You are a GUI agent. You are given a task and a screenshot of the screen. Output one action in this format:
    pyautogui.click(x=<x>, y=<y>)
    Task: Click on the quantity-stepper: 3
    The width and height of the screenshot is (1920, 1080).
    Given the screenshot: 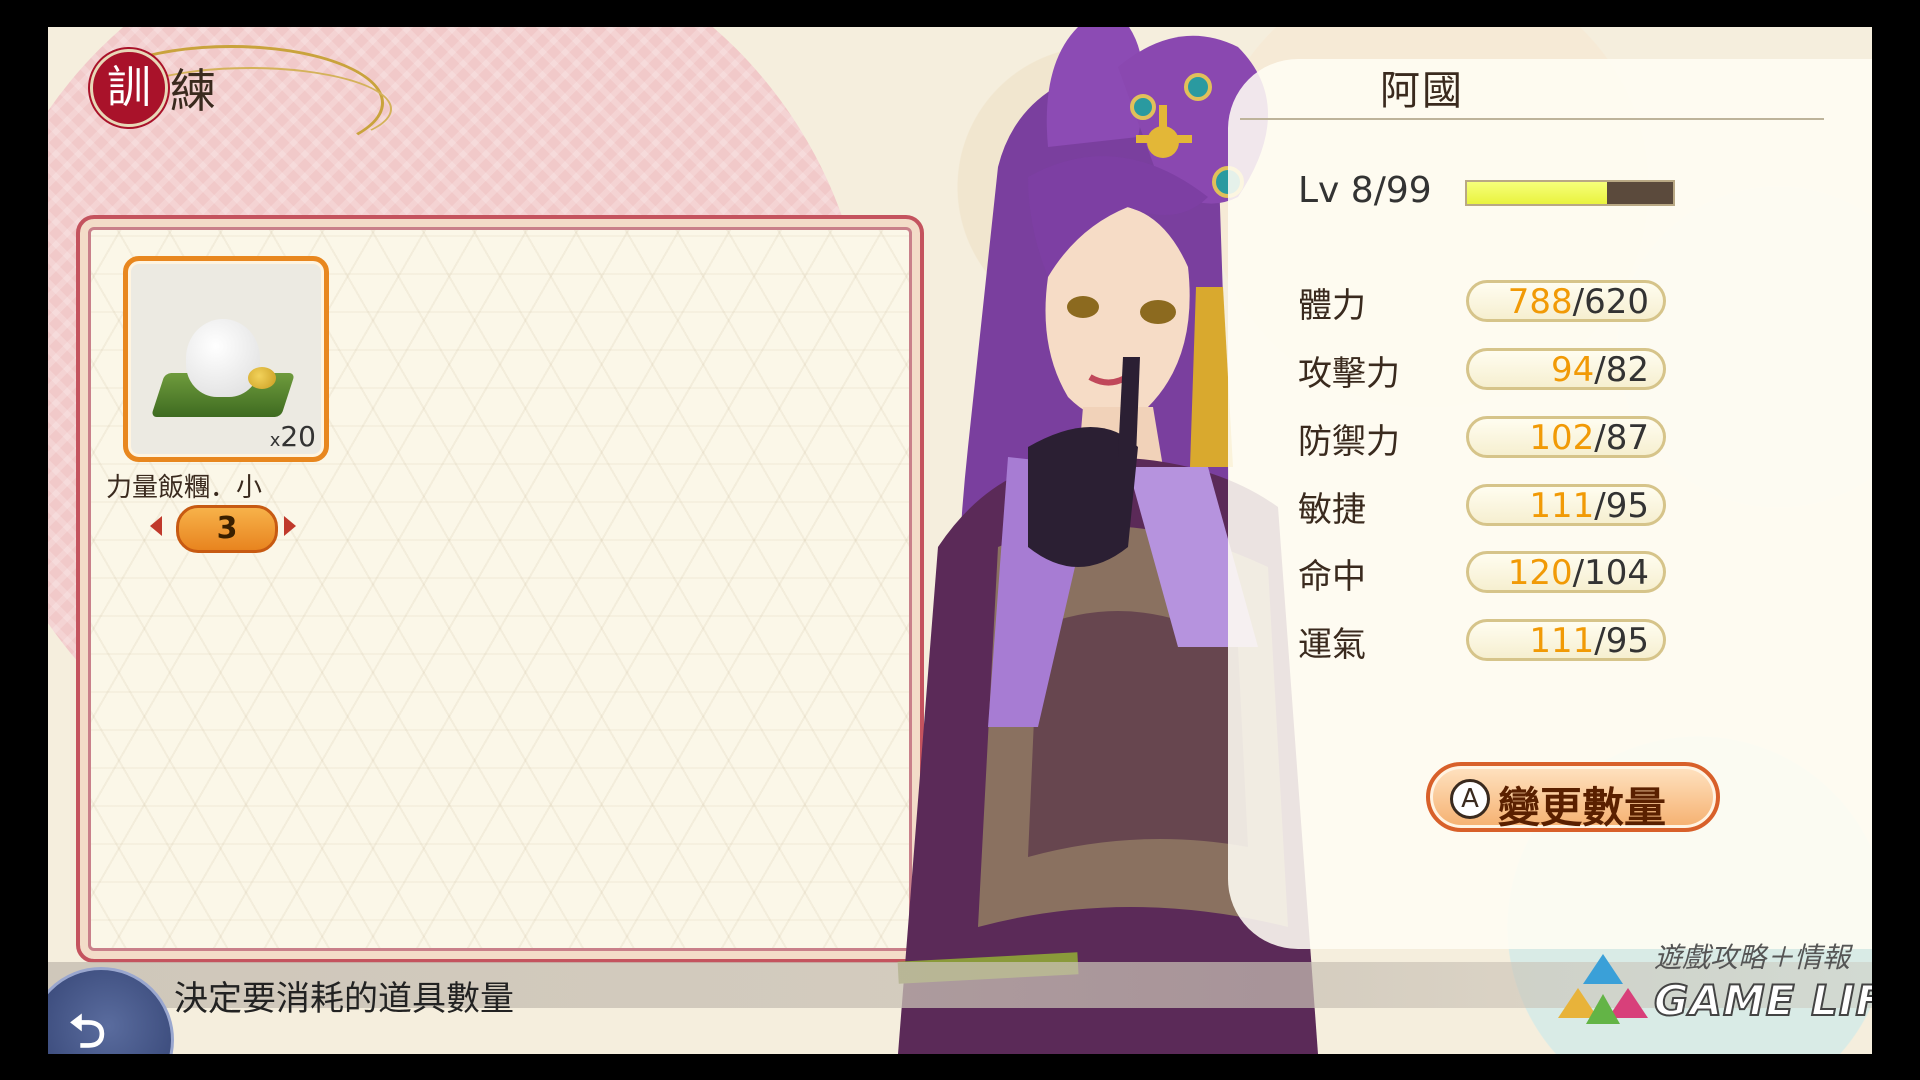 What is the action you would take?
    pyautogui.click(x=223, y=528)
    